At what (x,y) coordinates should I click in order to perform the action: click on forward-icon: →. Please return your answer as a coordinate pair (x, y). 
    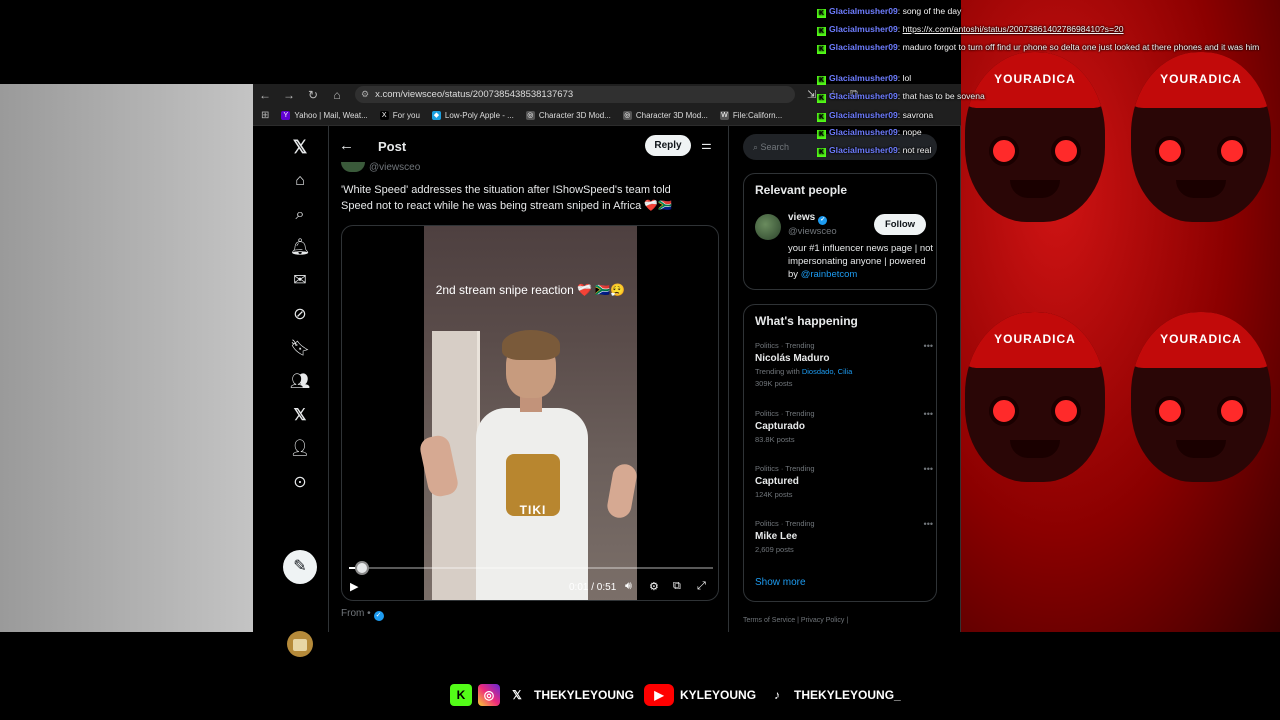
    Looking at the image, I should click on (289, 95).